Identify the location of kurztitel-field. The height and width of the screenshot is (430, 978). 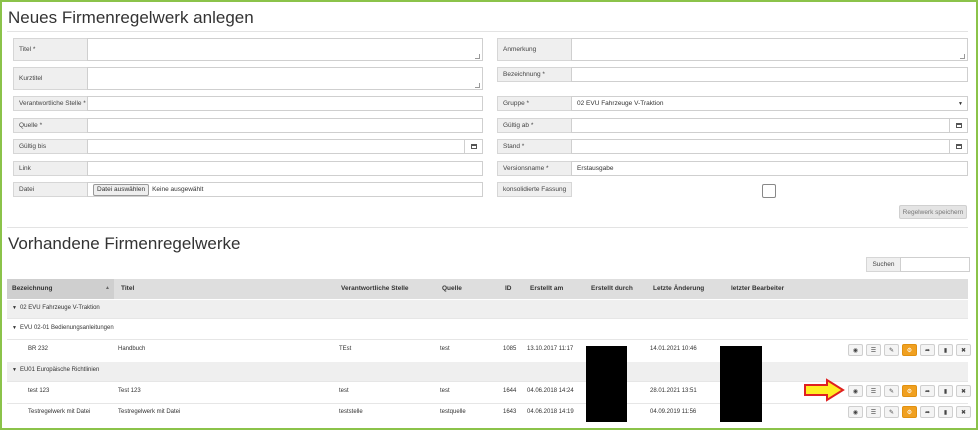
(285, 78).